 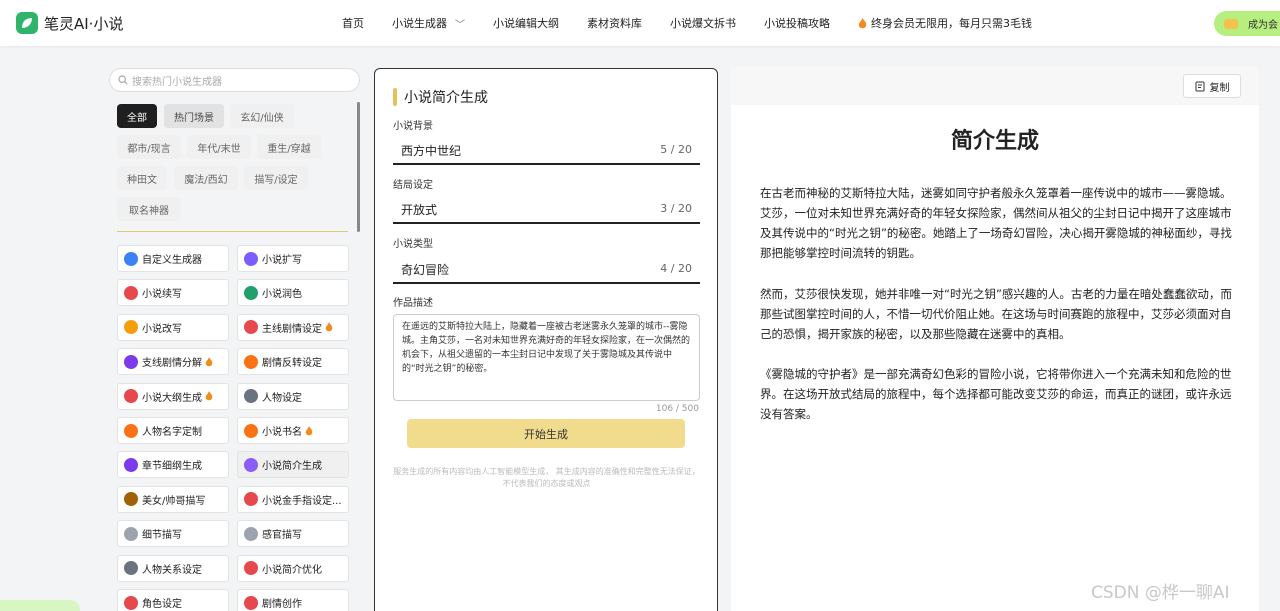 I want to click on tool-item: 小说简介生成, so click(x=293, y=465).